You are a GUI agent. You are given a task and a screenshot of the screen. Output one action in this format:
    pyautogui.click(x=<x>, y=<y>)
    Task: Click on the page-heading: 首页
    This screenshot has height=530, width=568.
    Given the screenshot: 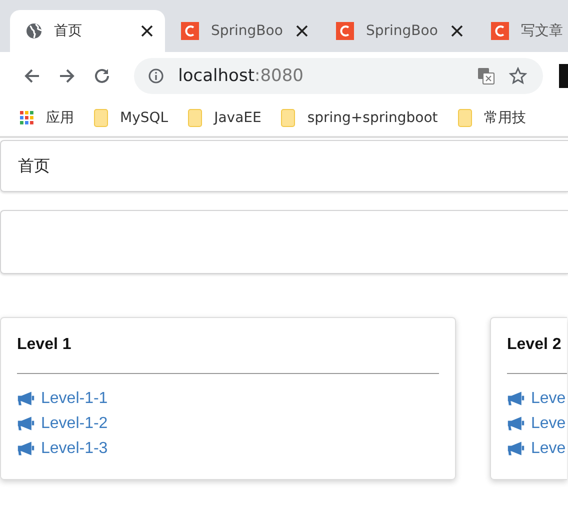 What is the action you would take?
    pyautogui.click(x=34, y=166)
    